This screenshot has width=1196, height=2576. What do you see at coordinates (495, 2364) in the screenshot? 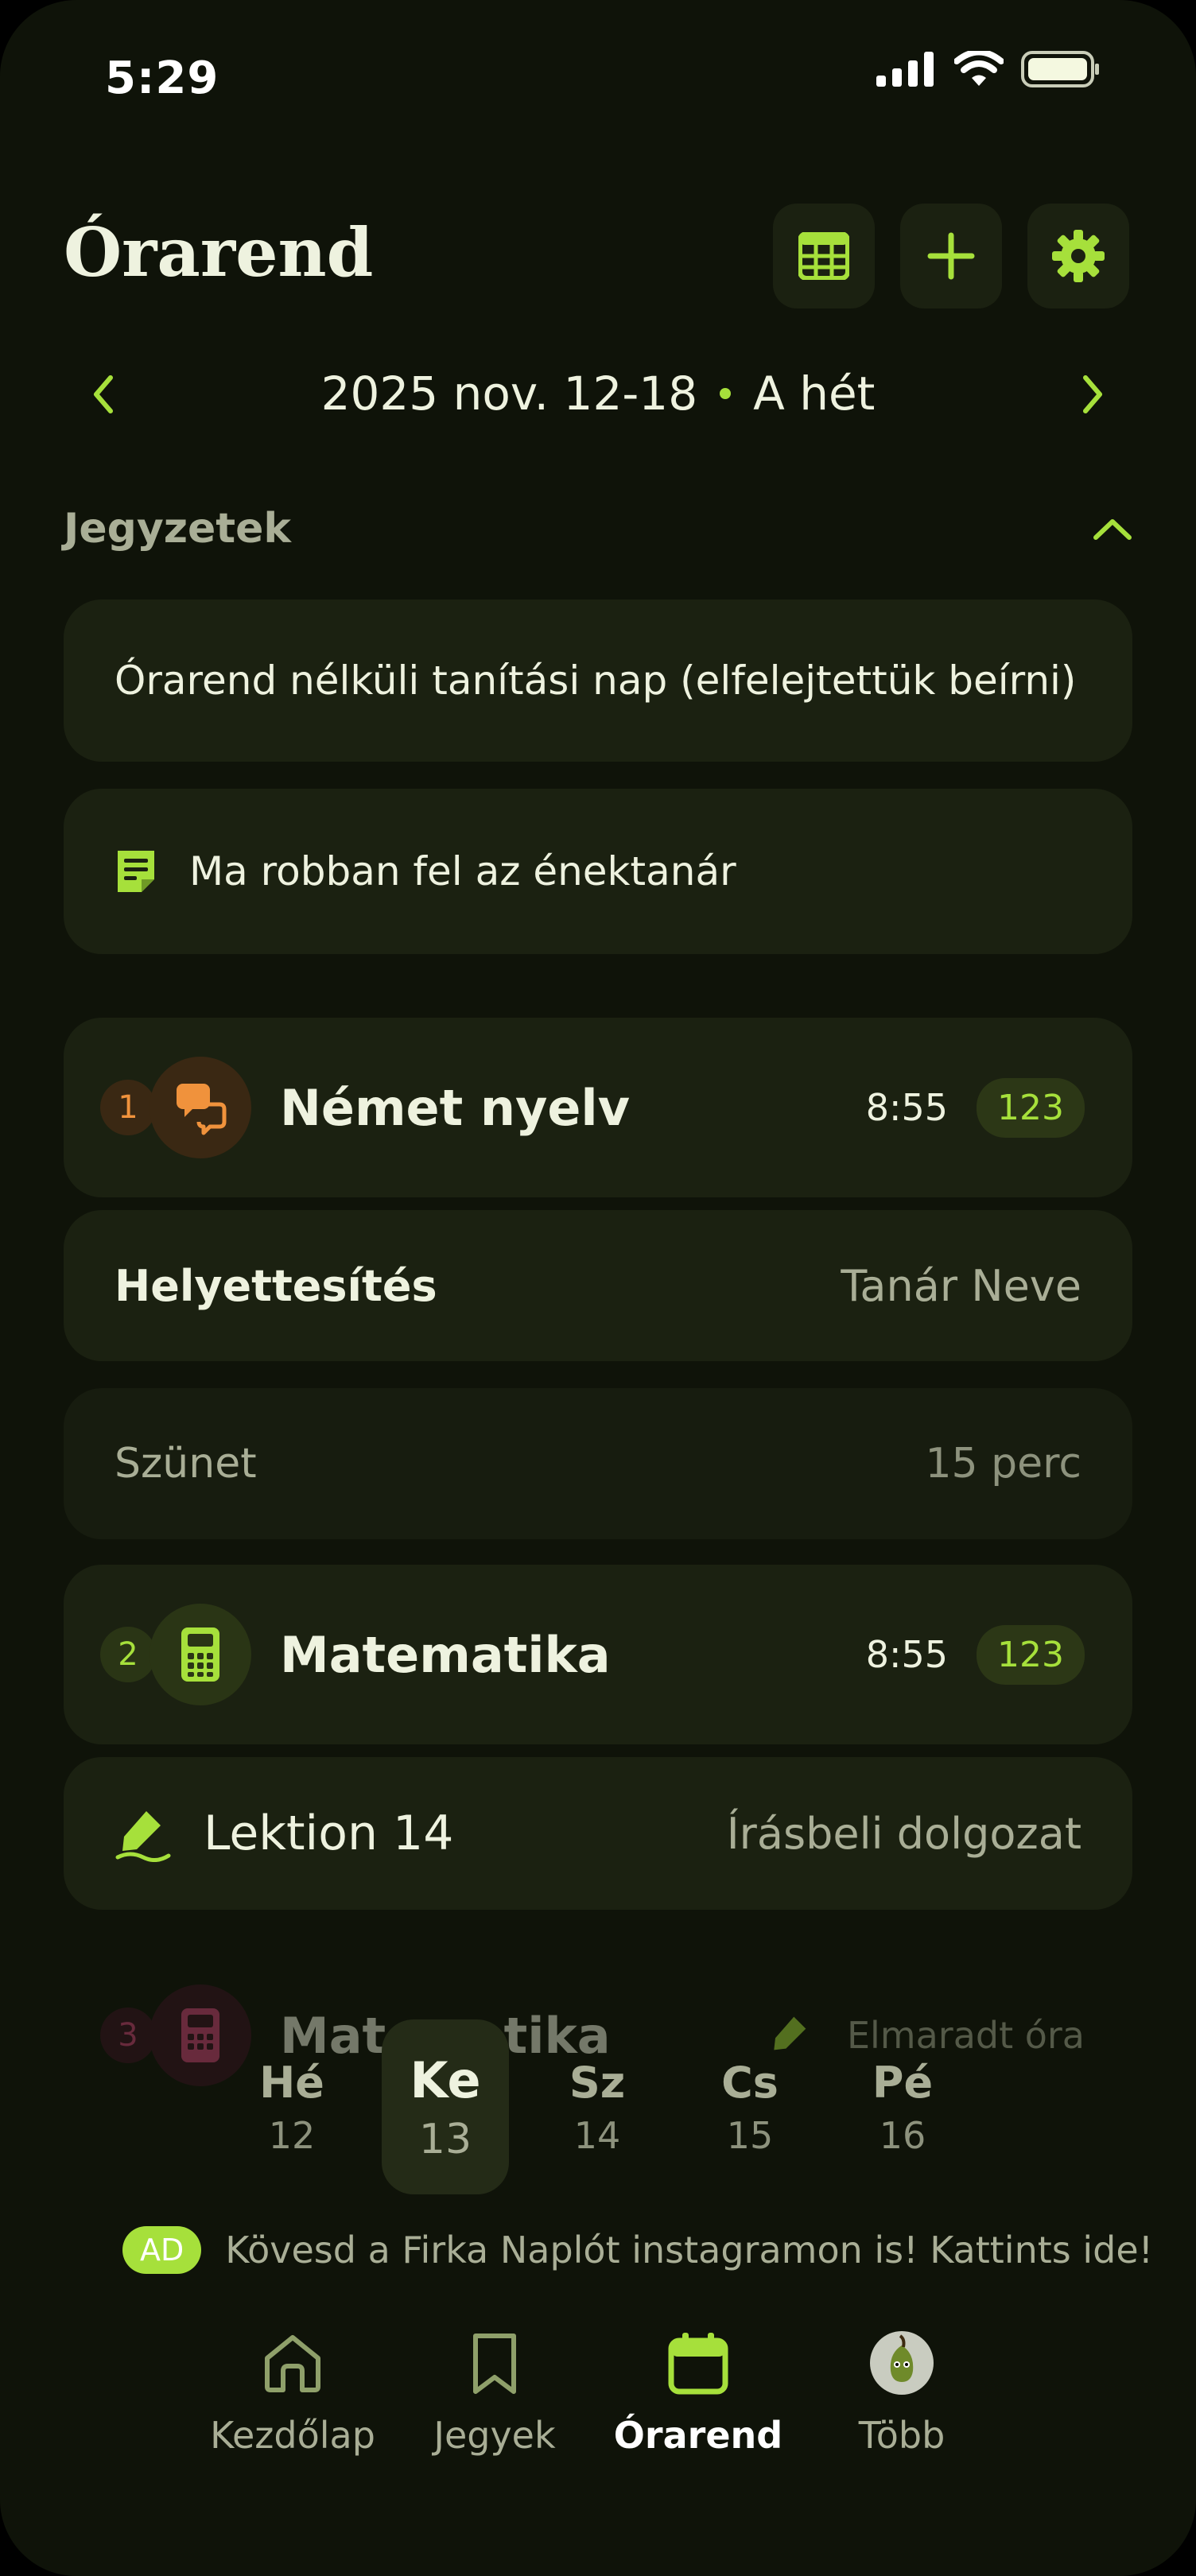
I see `bookmark-icon` at bounding box center [495, 2364].